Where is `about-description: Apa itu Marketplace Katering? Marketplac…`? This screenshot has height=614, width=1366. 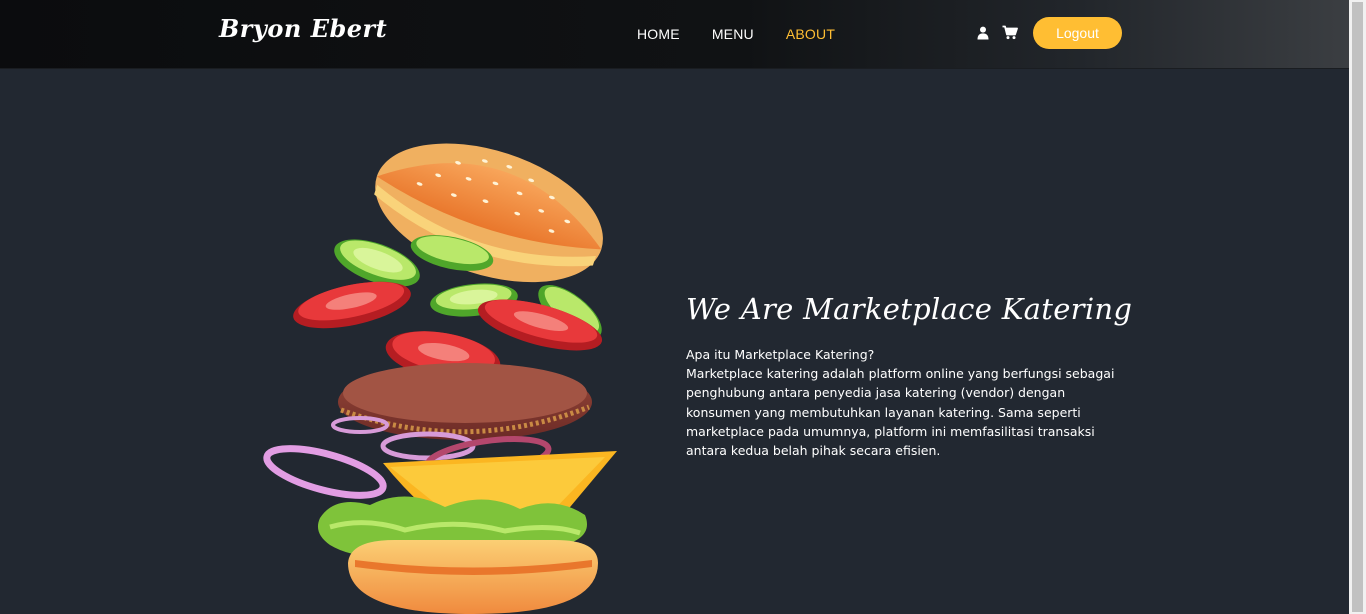 about-description: Apa itu Marketplace Katering? Marketplac… is located at coordinates (906, 402).